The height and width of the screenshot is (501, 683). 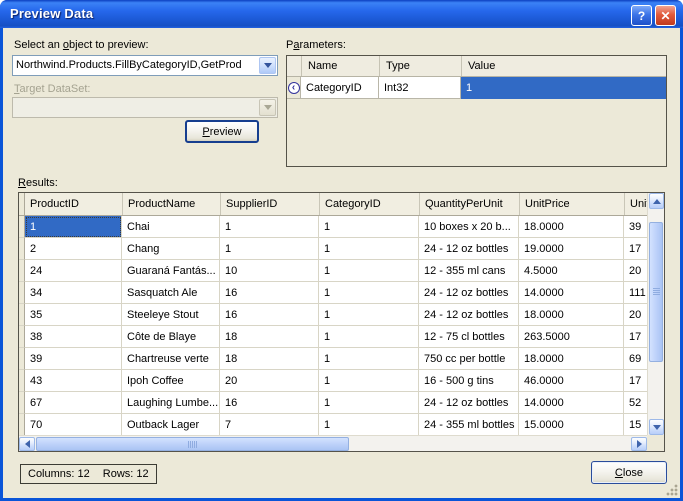 What do you see at coordinates (73, 315) in the screenshot?
I see `grid-cell: 35` at bounding box center [73, 315].